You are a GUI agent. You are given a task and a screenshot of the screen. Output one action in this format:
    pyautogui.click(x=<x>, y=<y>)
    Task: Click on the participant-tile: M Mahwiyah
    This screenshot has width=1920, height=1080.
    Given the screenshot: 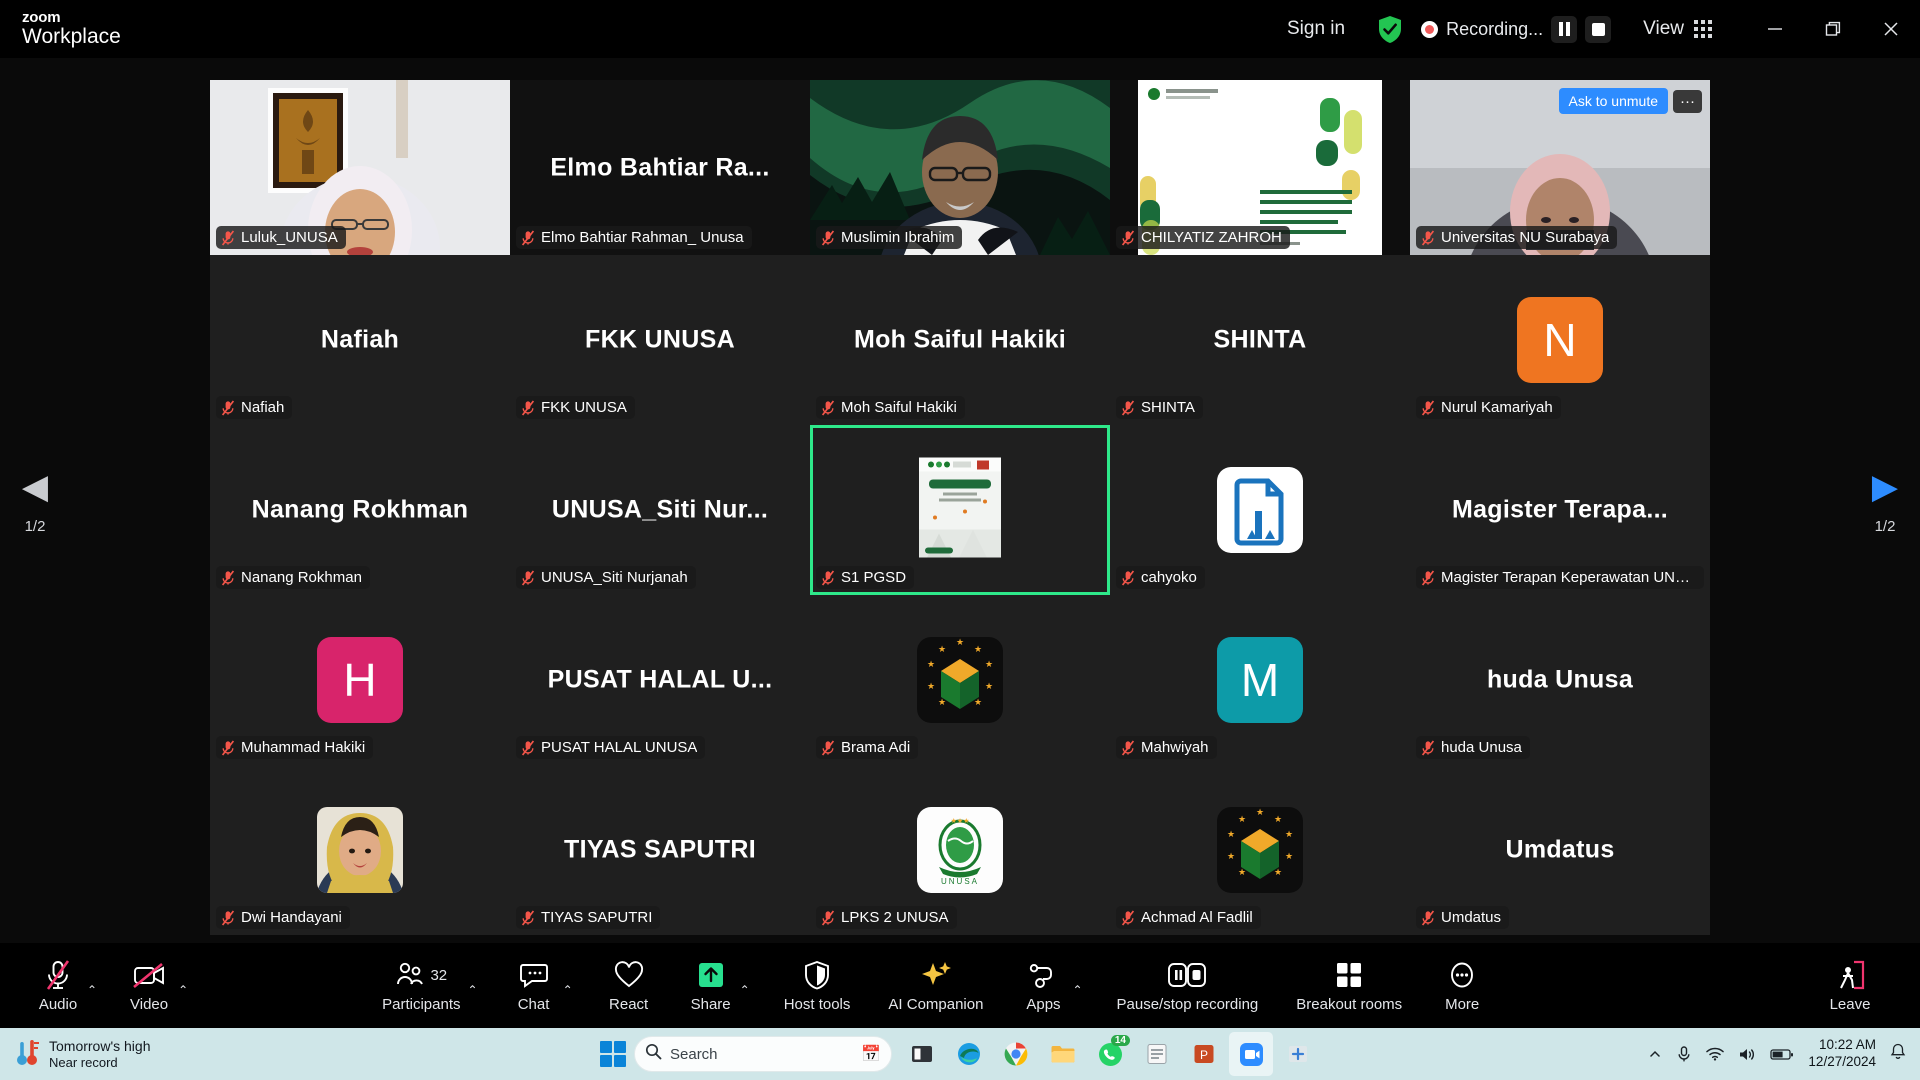 What is the action you would take?
    pyautogui.click(x=1260, y=680)
    